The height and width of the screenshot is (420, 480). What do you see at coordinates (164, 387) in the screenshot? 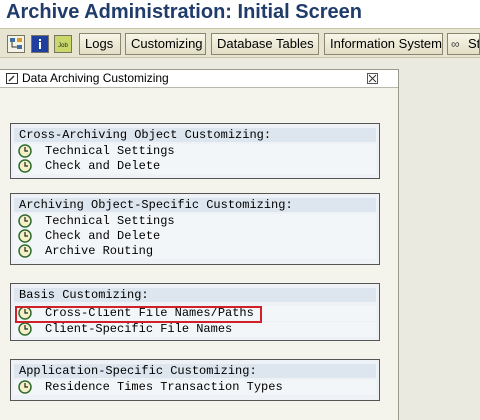
I see `item-label: Residence Times Transaction Types` at bounding box center [164, 387].